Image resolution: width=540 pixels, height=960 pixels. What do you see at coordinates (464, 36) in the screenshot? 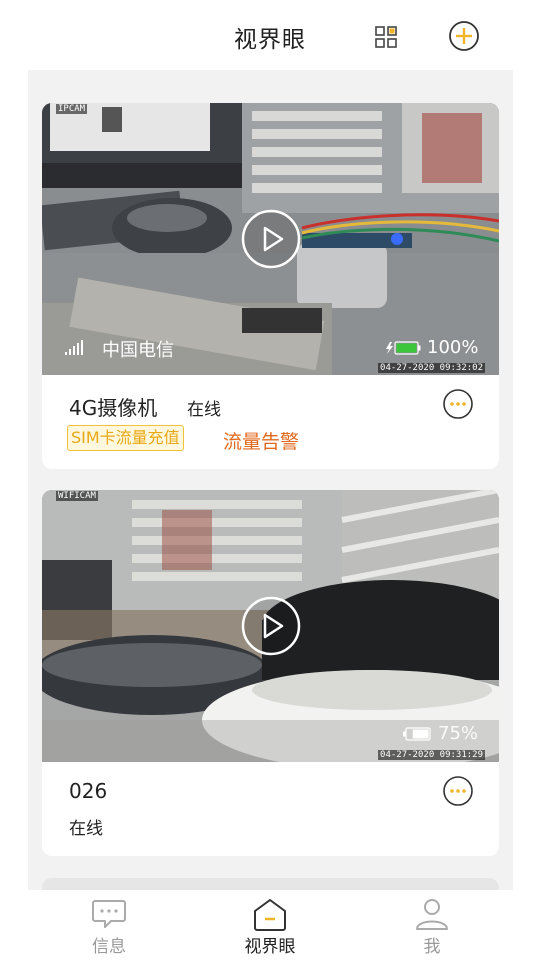
I see `add-circle-icon` at bounding box center [464, 36].